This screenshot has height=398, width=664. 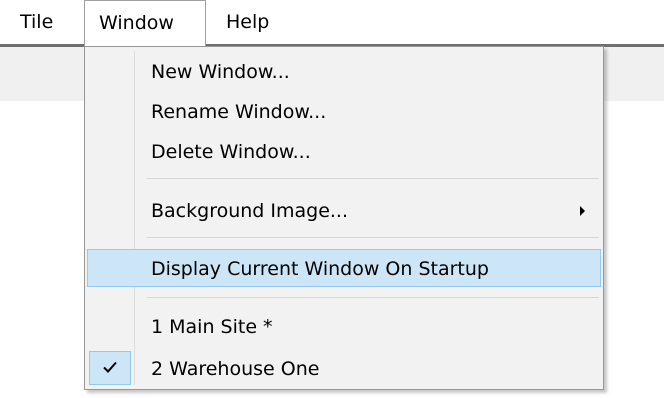 What do you see at coordinates (344, 369) in the screenshot?
I see `menu-item-window-2: 2 Warehouse One` at bounding box center [344, 369].